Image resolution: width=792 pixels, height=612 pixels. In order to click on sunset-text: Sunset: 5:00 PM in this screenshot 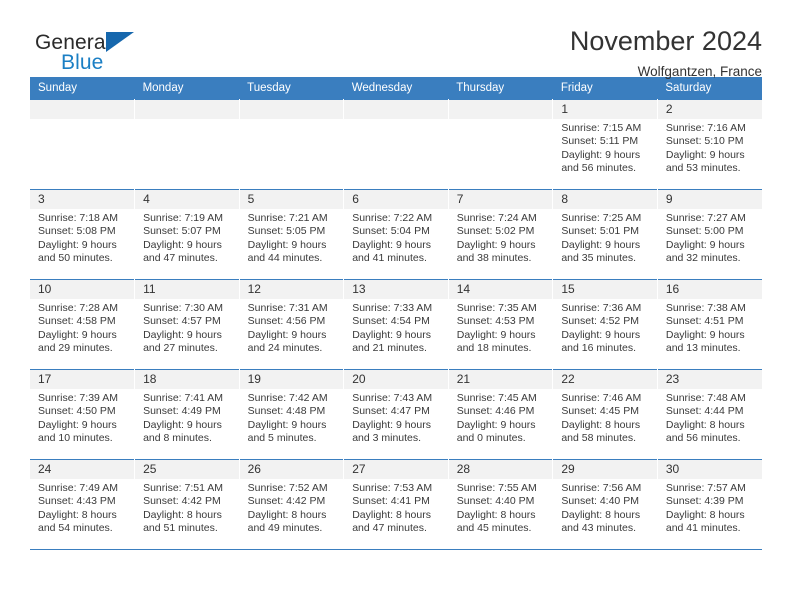, I will do `click(704, 231)`.